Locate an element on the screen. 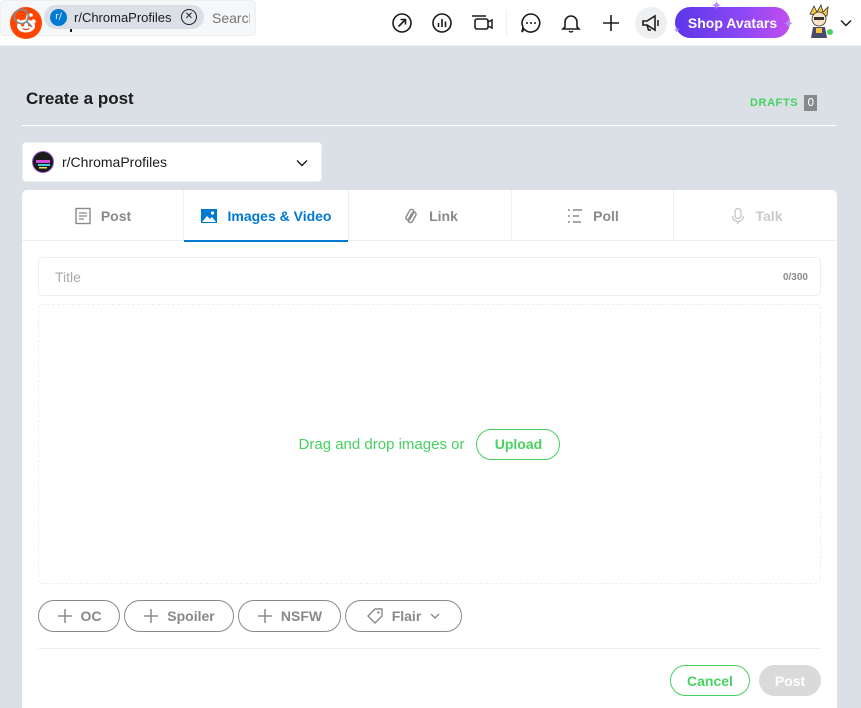 The width and height of the screenshot is (861, 708). header-divider is located at coordinates (429, 125).